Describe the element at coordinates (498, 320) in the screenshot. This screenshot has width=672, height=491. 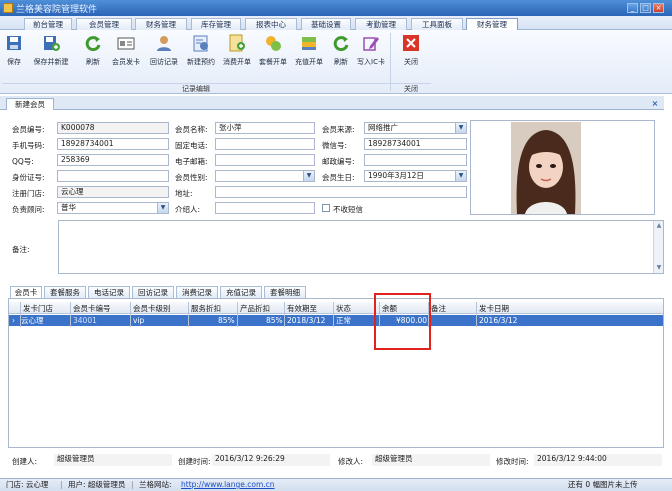
I see `cell-issue-date: 2016/3/12` at that location.